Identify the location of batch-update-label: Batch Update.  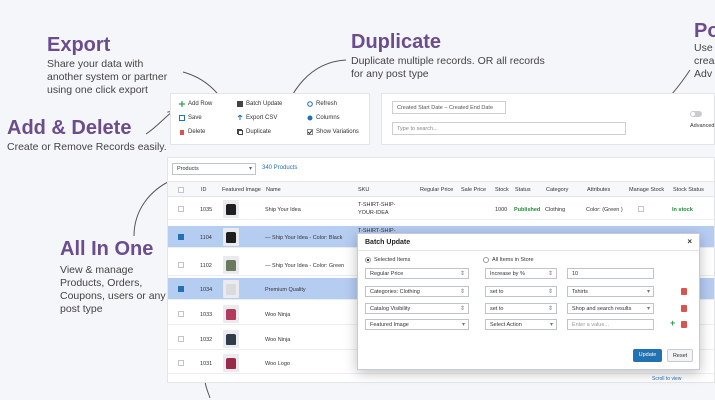
(264, 104).